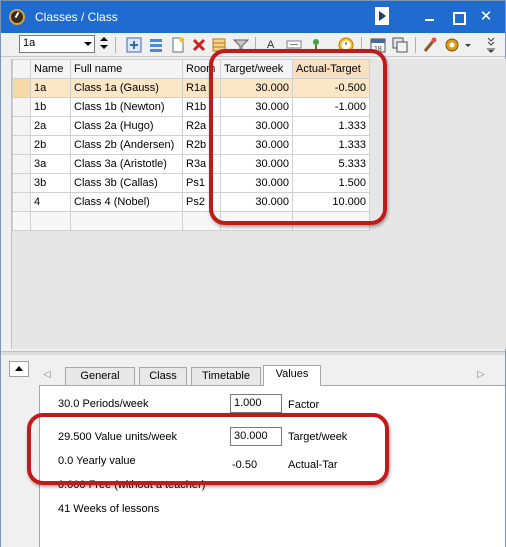  I want to click on class-select: 1a, so click(57, 44).